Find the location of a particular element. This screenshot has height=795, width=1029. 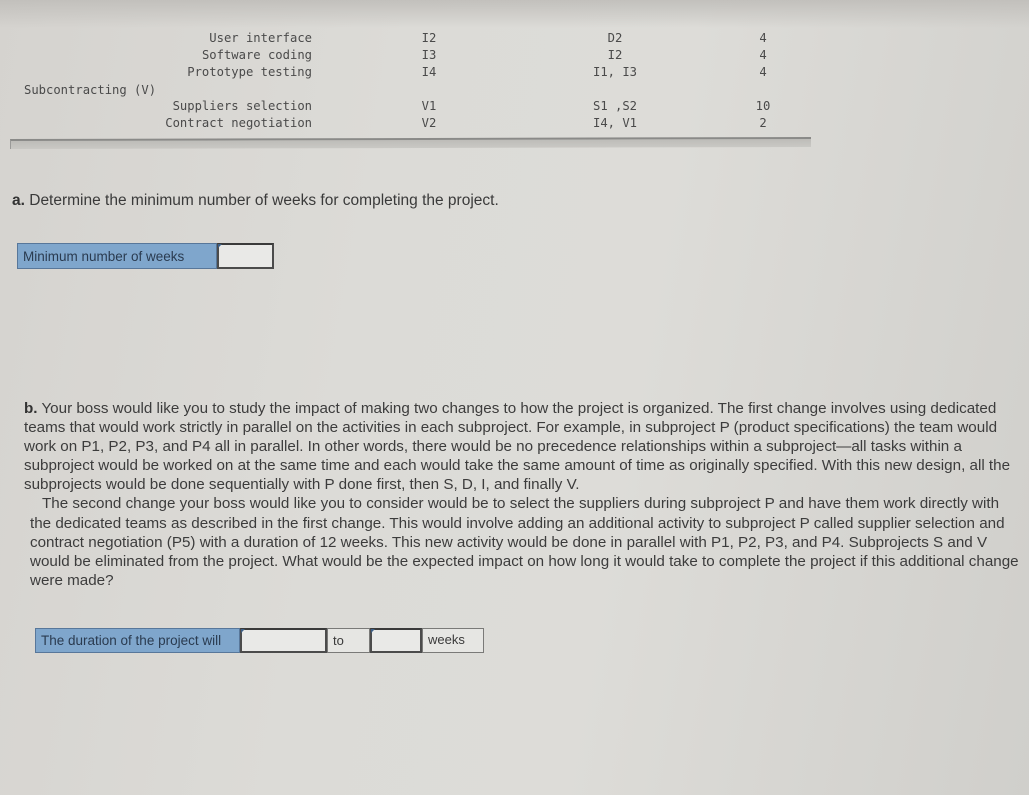

table-bottom-rule is located at coordinates (410, 143).